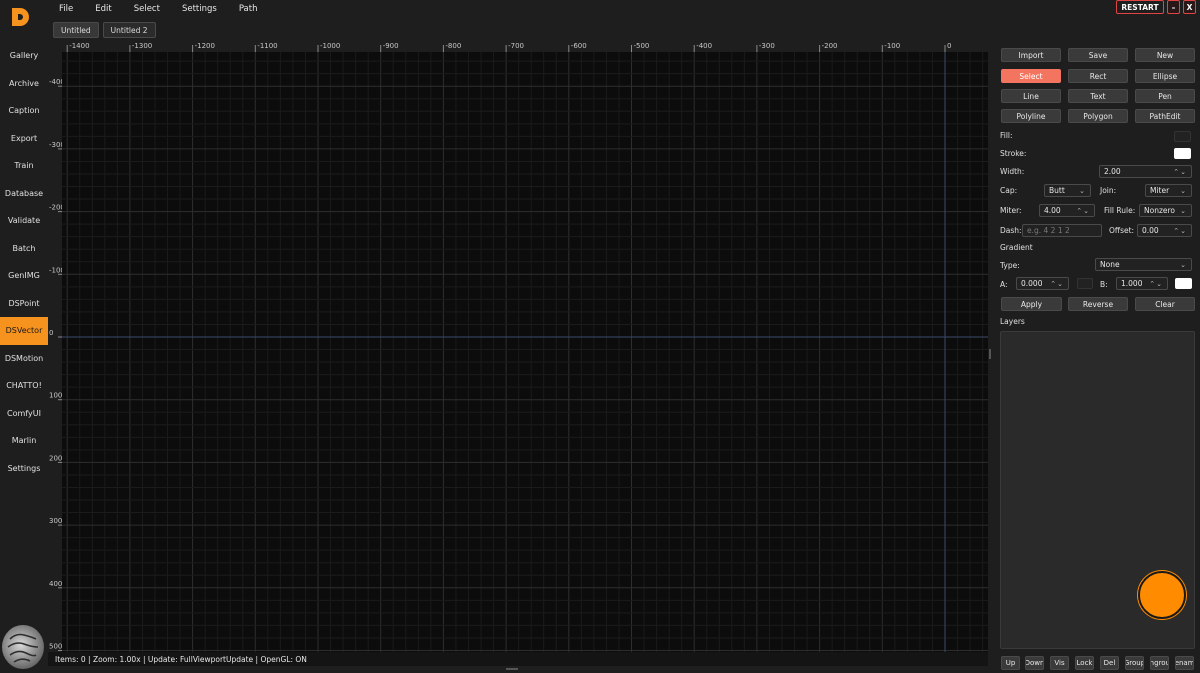 The image size is (1200, 673). What do you see at coordinates (1109, 663) in the screenshot?
I see `layer-delete-button: Del` at bounding box center [1109, 663].